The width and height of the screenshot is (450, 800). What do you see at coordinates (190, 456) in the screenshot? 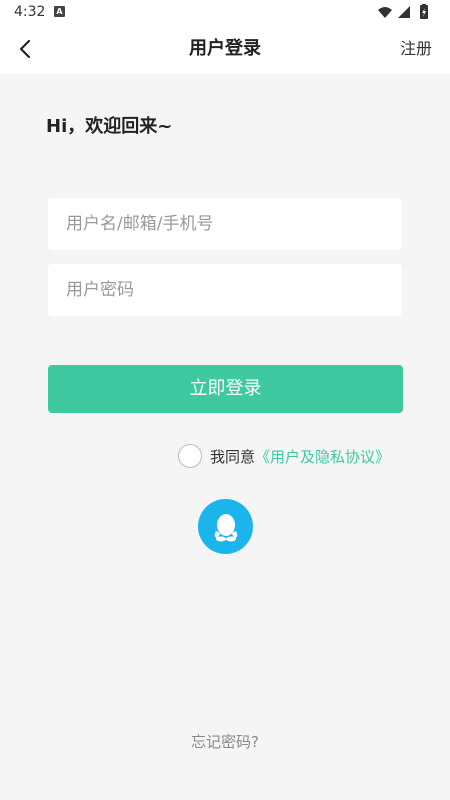
I see `agreement-checkbox` at bounding box center [190, 456].